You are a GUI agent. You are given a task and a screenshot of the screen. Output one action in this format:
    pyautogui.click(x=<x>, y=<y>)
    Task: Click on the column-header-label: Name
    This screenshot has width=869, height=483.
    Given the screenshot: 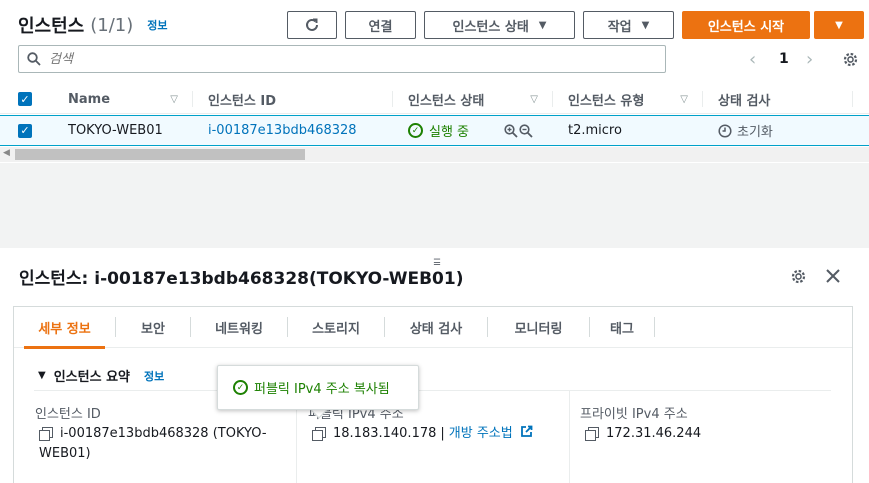 What is the action you would take?
    pyautogui.click(x=89, y=99)
    